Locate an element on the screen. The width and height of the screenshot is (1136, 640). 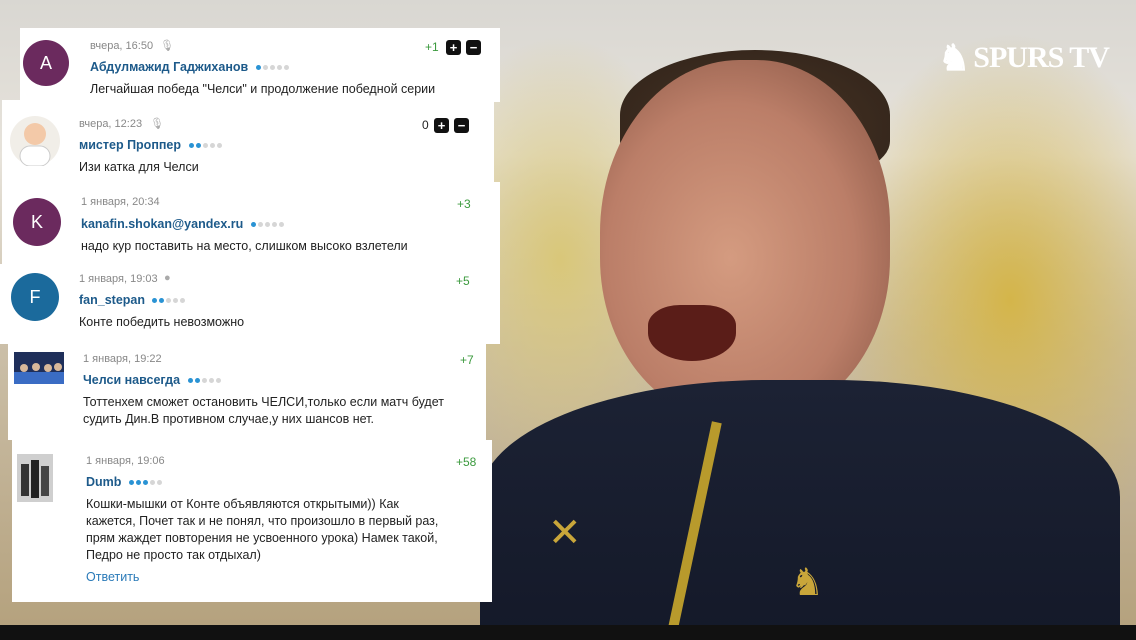
bald-man-avatar-icon is located at coordinates (35, 144).